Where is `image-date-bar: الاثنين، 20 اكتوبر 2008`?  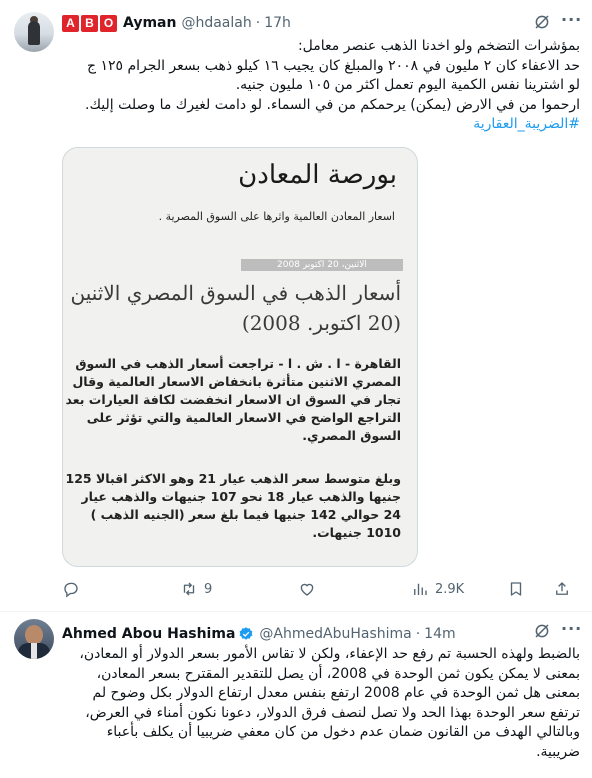
image-date-bar: الاثنين، 20 اكتوبر 2008 is located at coordinates (322, 265).